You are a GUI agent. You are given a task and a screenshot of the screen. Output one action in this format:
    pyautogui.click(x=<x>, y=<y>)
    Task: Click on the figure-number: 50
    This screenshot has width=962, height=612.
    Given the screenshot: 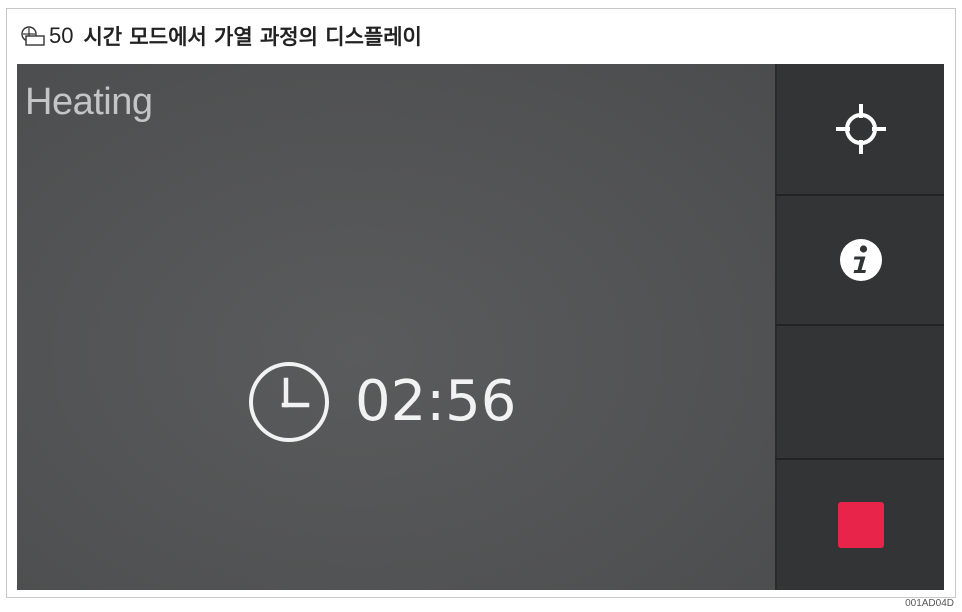 What is the action you would take?
    pyautogui.click(x=61, y=35)
    